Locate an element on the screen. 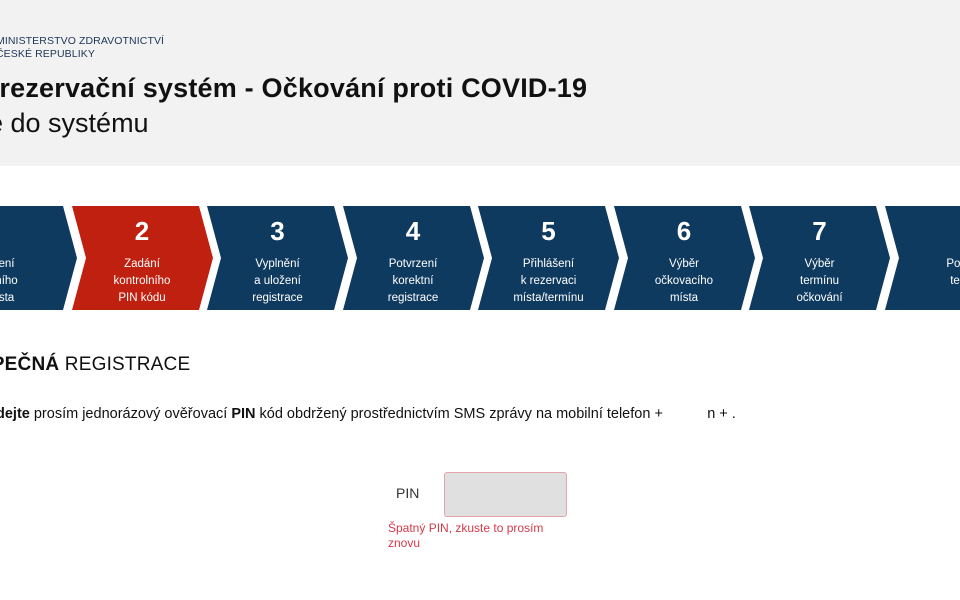 This screenshot has height=600, width=960. step-number: 7 is located at coordinates (819, 231).